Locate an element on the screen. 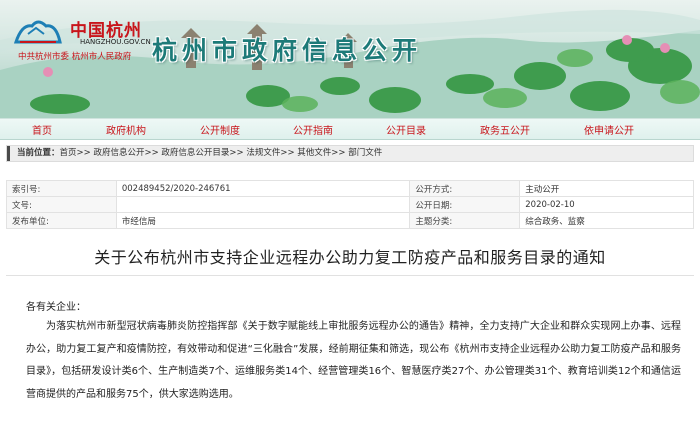 This screenshot has width=700, height=427. nav-item-request-disclosure: 依申请公开 is located at coordinates (609, 129).